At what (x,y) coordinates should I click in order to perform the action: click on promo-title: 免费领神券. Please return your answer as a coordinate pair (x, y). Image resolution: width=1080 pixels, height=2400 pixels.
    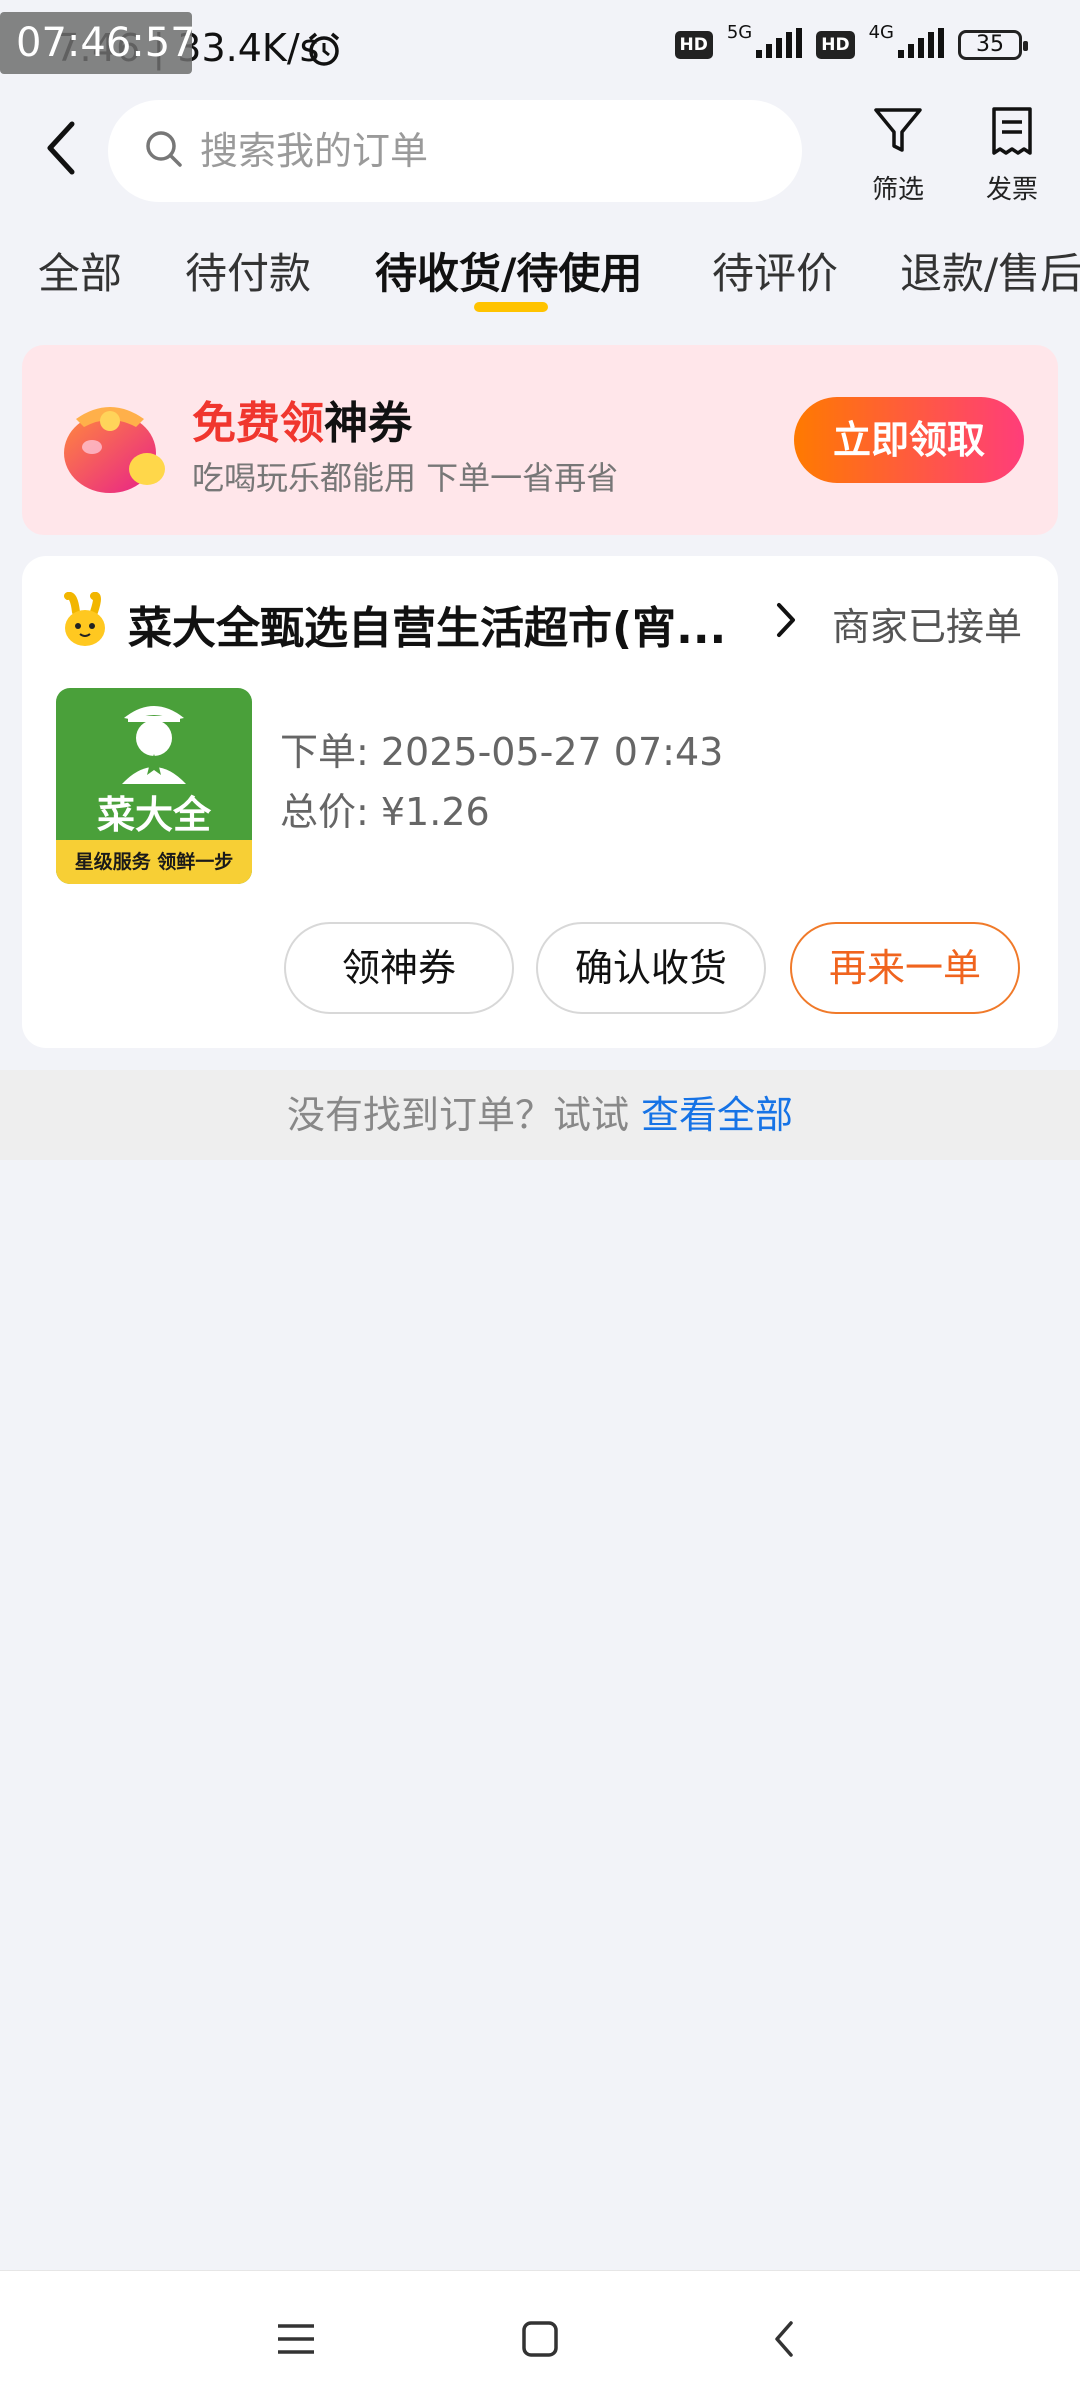
    Looking at the image, I should click on (302, 419).